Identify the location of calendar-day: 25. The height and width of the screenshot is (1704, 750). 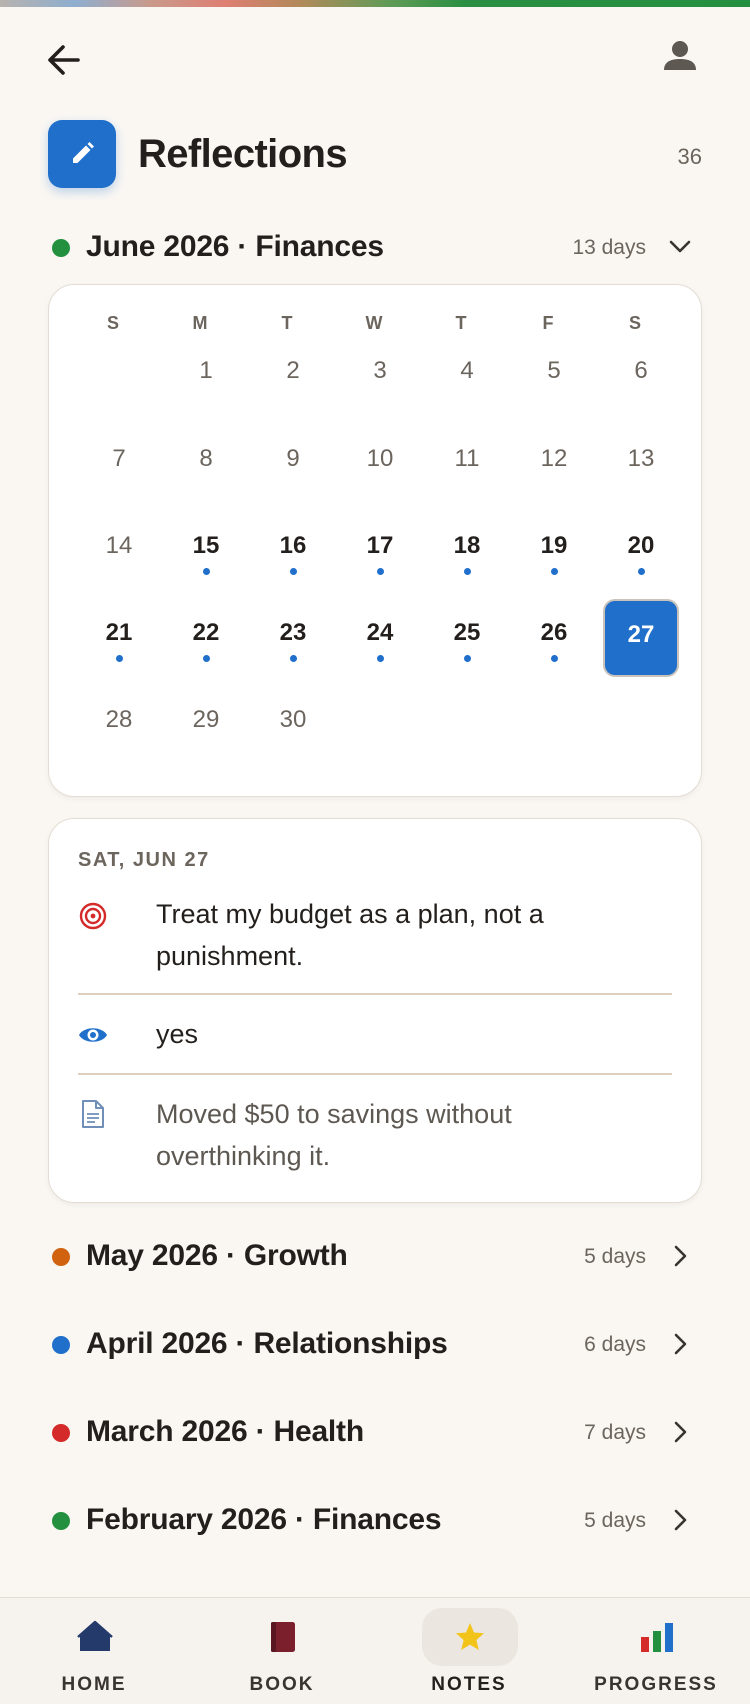
(467, 638).